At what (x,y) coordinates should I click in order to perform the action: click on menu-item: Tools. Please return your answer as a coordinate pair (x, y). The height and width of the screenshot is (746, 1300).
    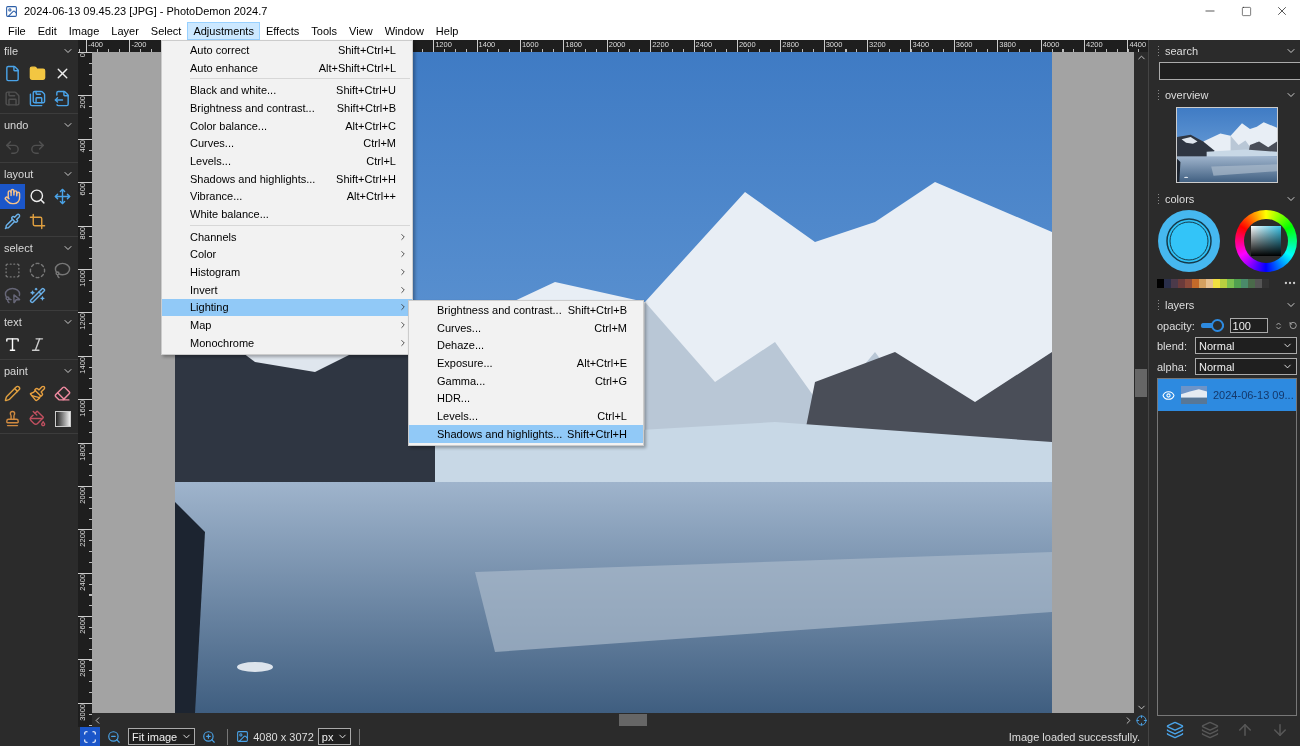
    Looking at the image, I should click on (324, 31).